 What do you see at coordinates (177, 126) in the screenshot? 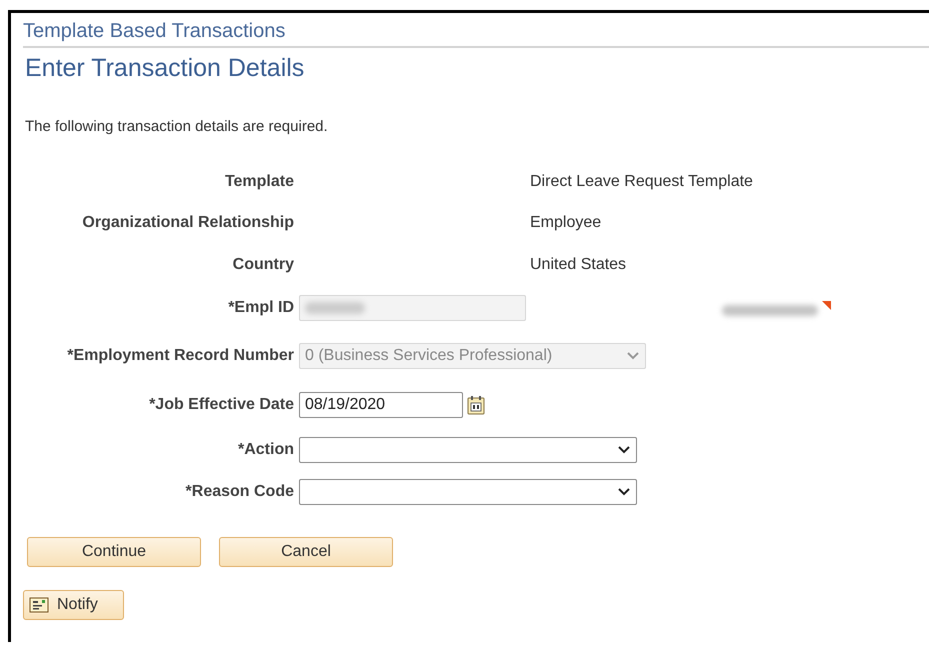
I see `instructions-text: The following transaction details are required.` at bounding box center [177, 126].